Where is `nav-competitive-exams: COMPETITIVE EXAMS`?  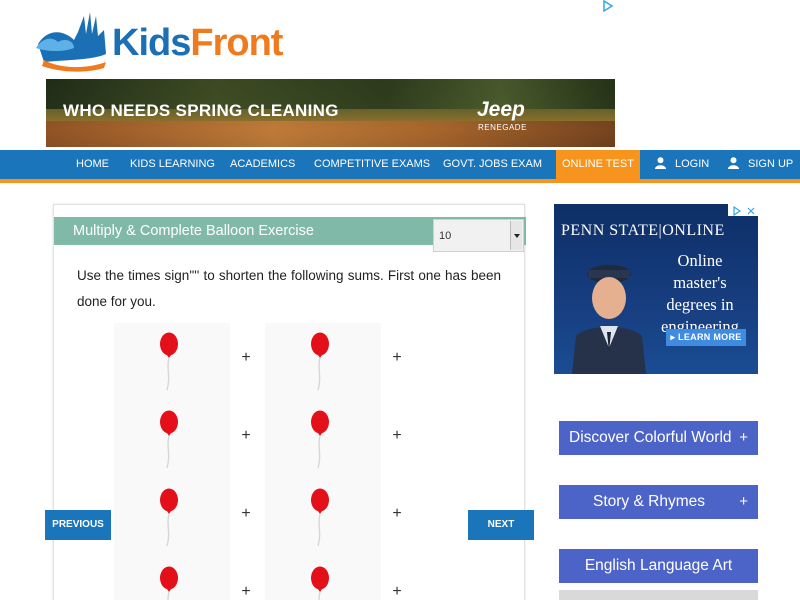 nav-competitive-exams: COMPETITIVE EXAMS is located at coordinates (372, 164).